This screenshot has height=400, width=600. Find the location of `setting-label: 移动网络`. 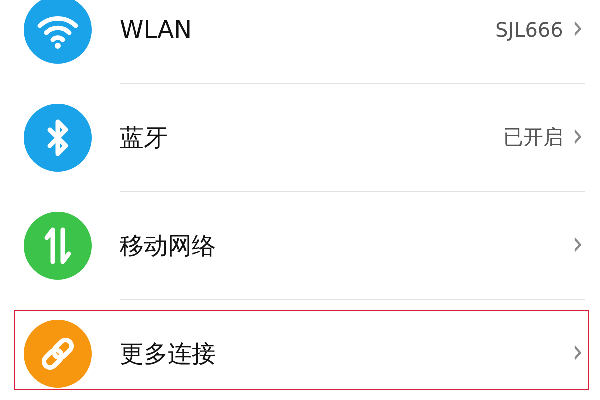

setting-label: 移动网络 is located at coordinates (168, 246).